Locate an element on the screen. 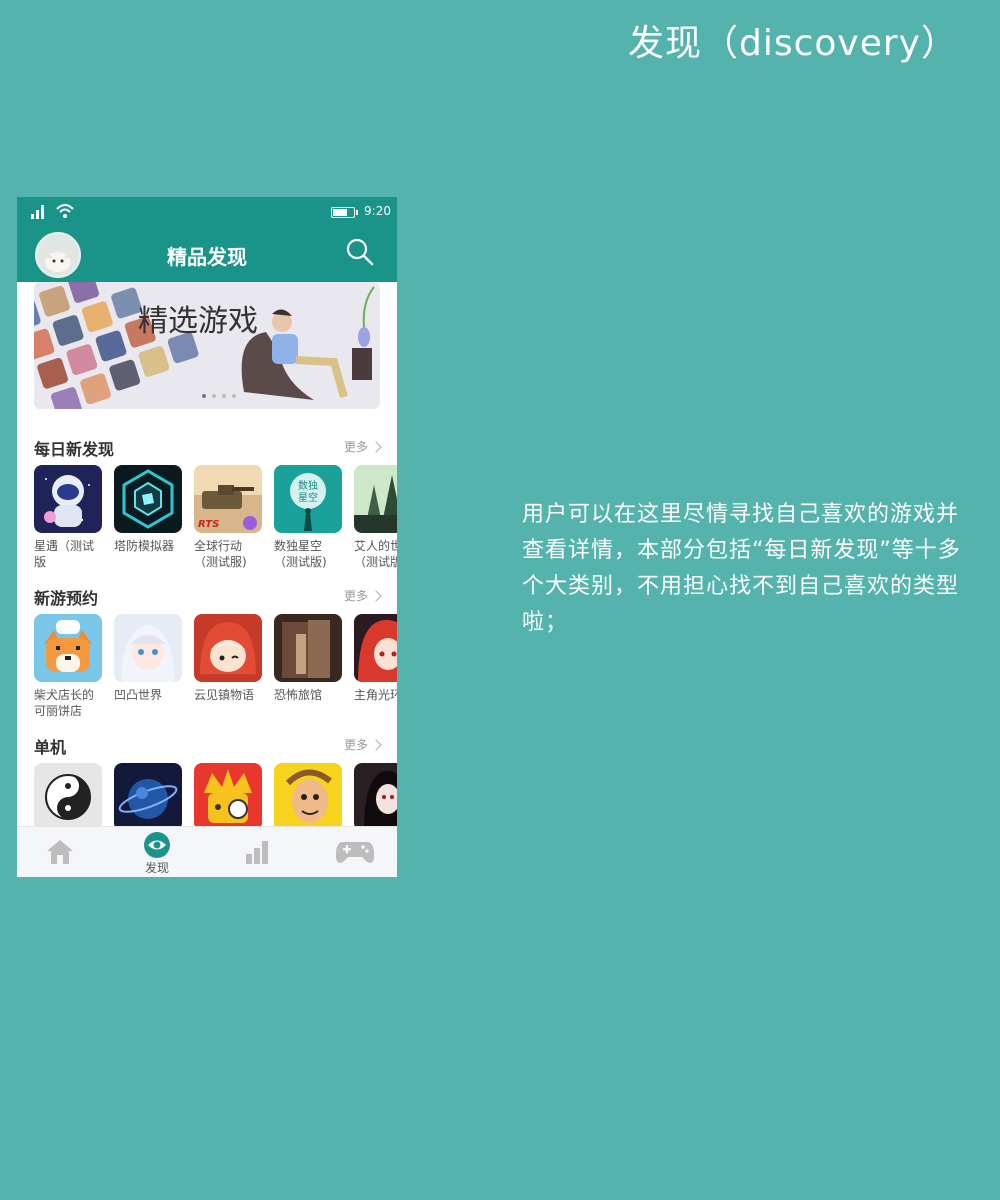  game-card: RTS 全球行动（测试服) is located at coordinates (228, 517).